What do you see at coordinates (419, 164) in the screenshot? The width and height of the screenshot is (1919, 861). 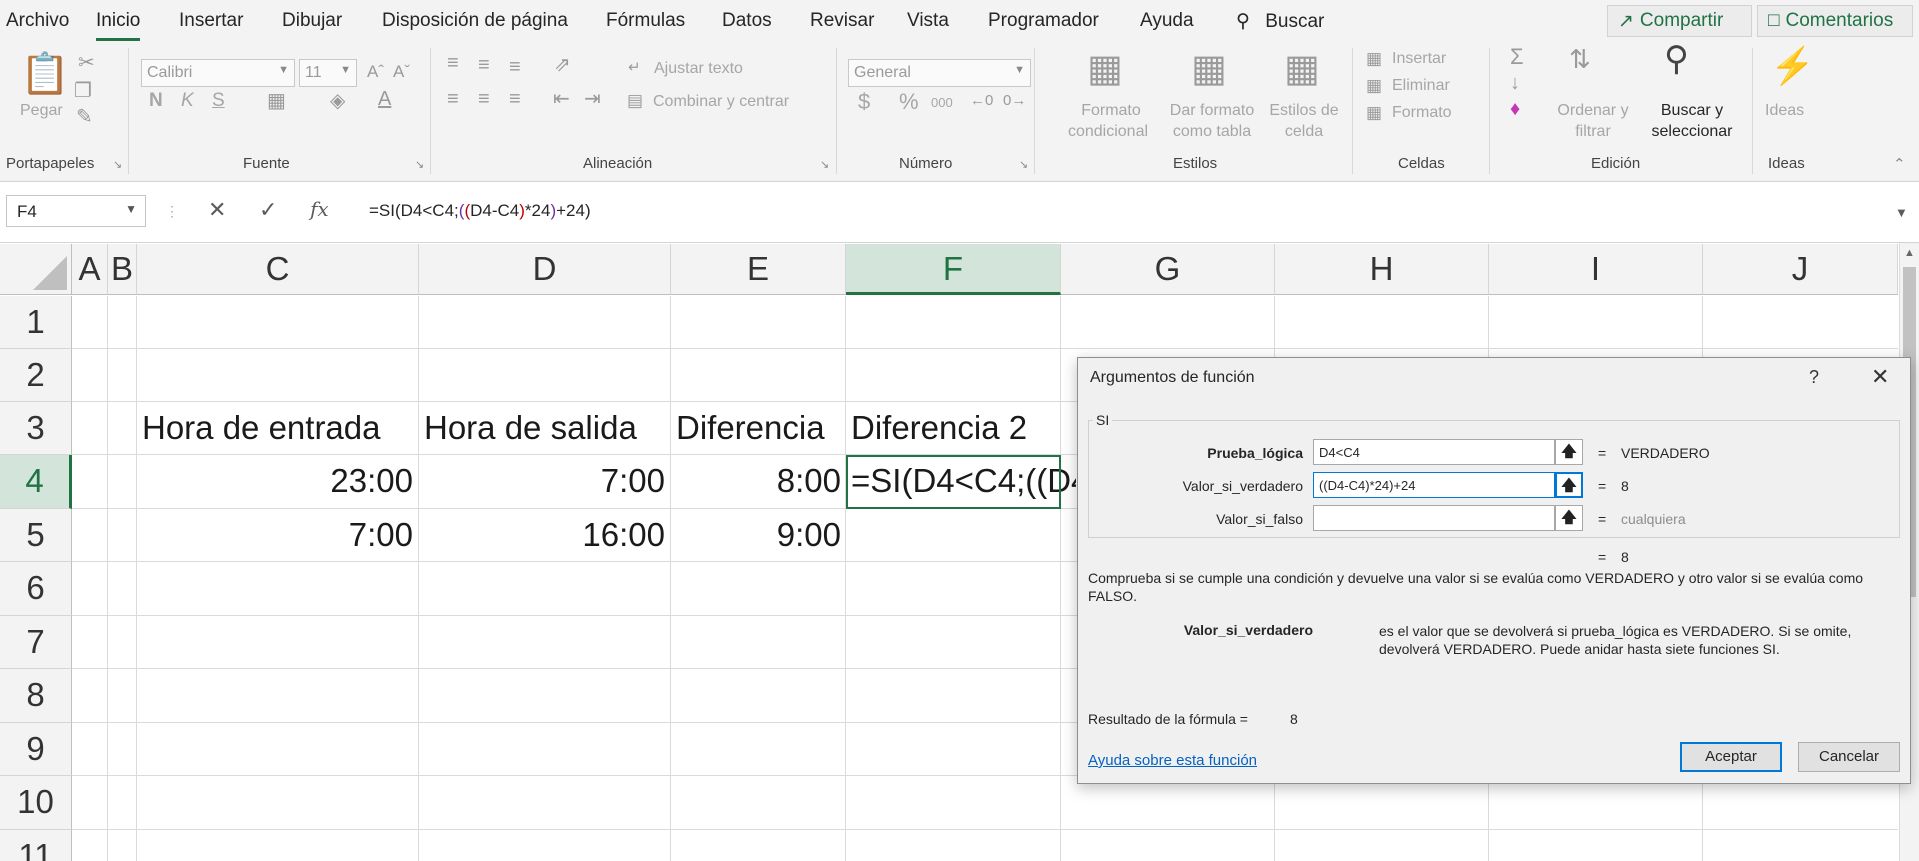 I see `font-launcher-icon: ↘` at bounding box center [419, 164].